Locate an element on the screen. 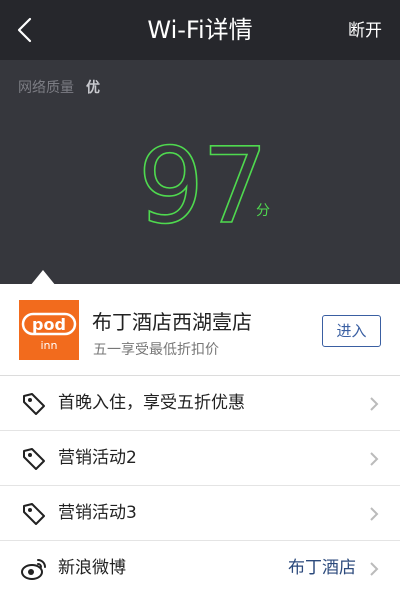 The height and width of the screenshot is (596, 400). list-item: 首晚入住，享受五折优惠 is located at coordinates (200, 403).